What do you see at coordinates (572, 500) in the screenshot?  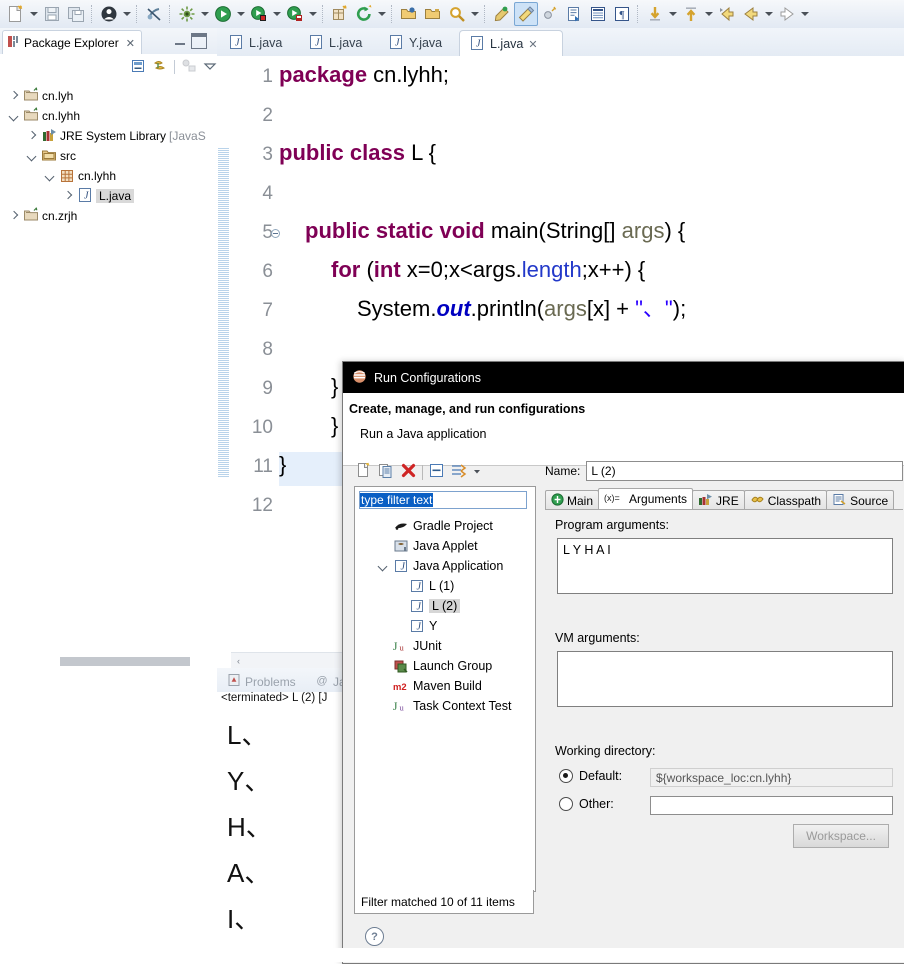 I see `dialog-tab-main: Main` at bounding box center [572, 500].